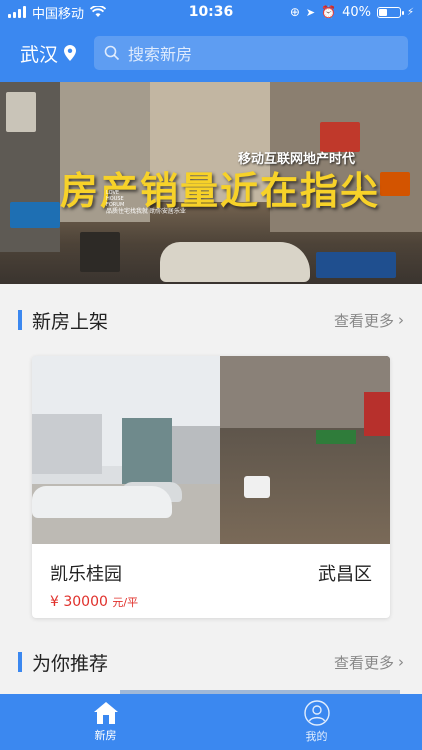  I want to click on user-icon, so click(316, 713).